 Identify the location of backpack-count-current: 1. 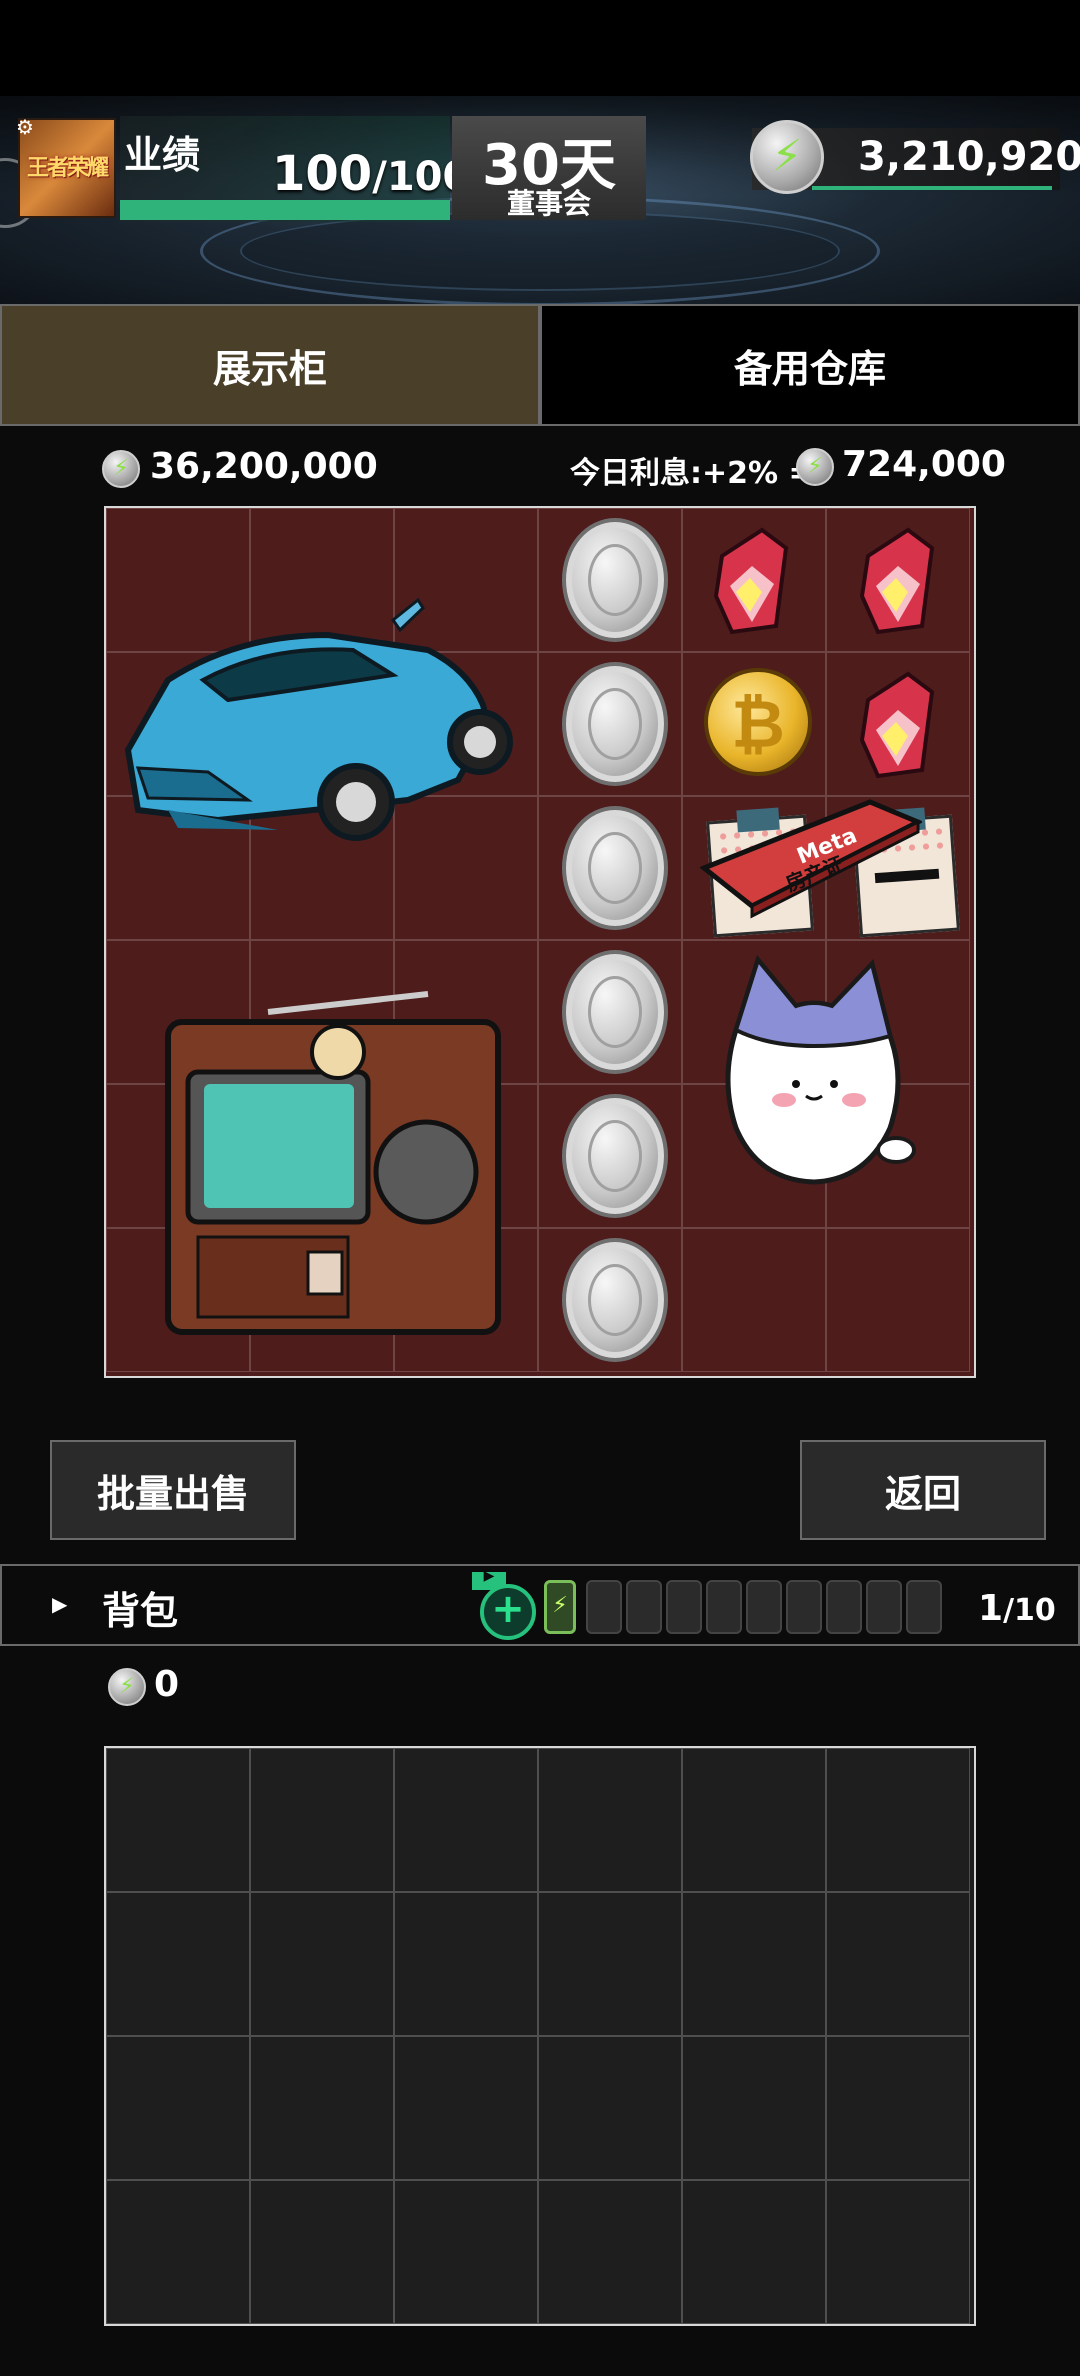
(991, 1608).